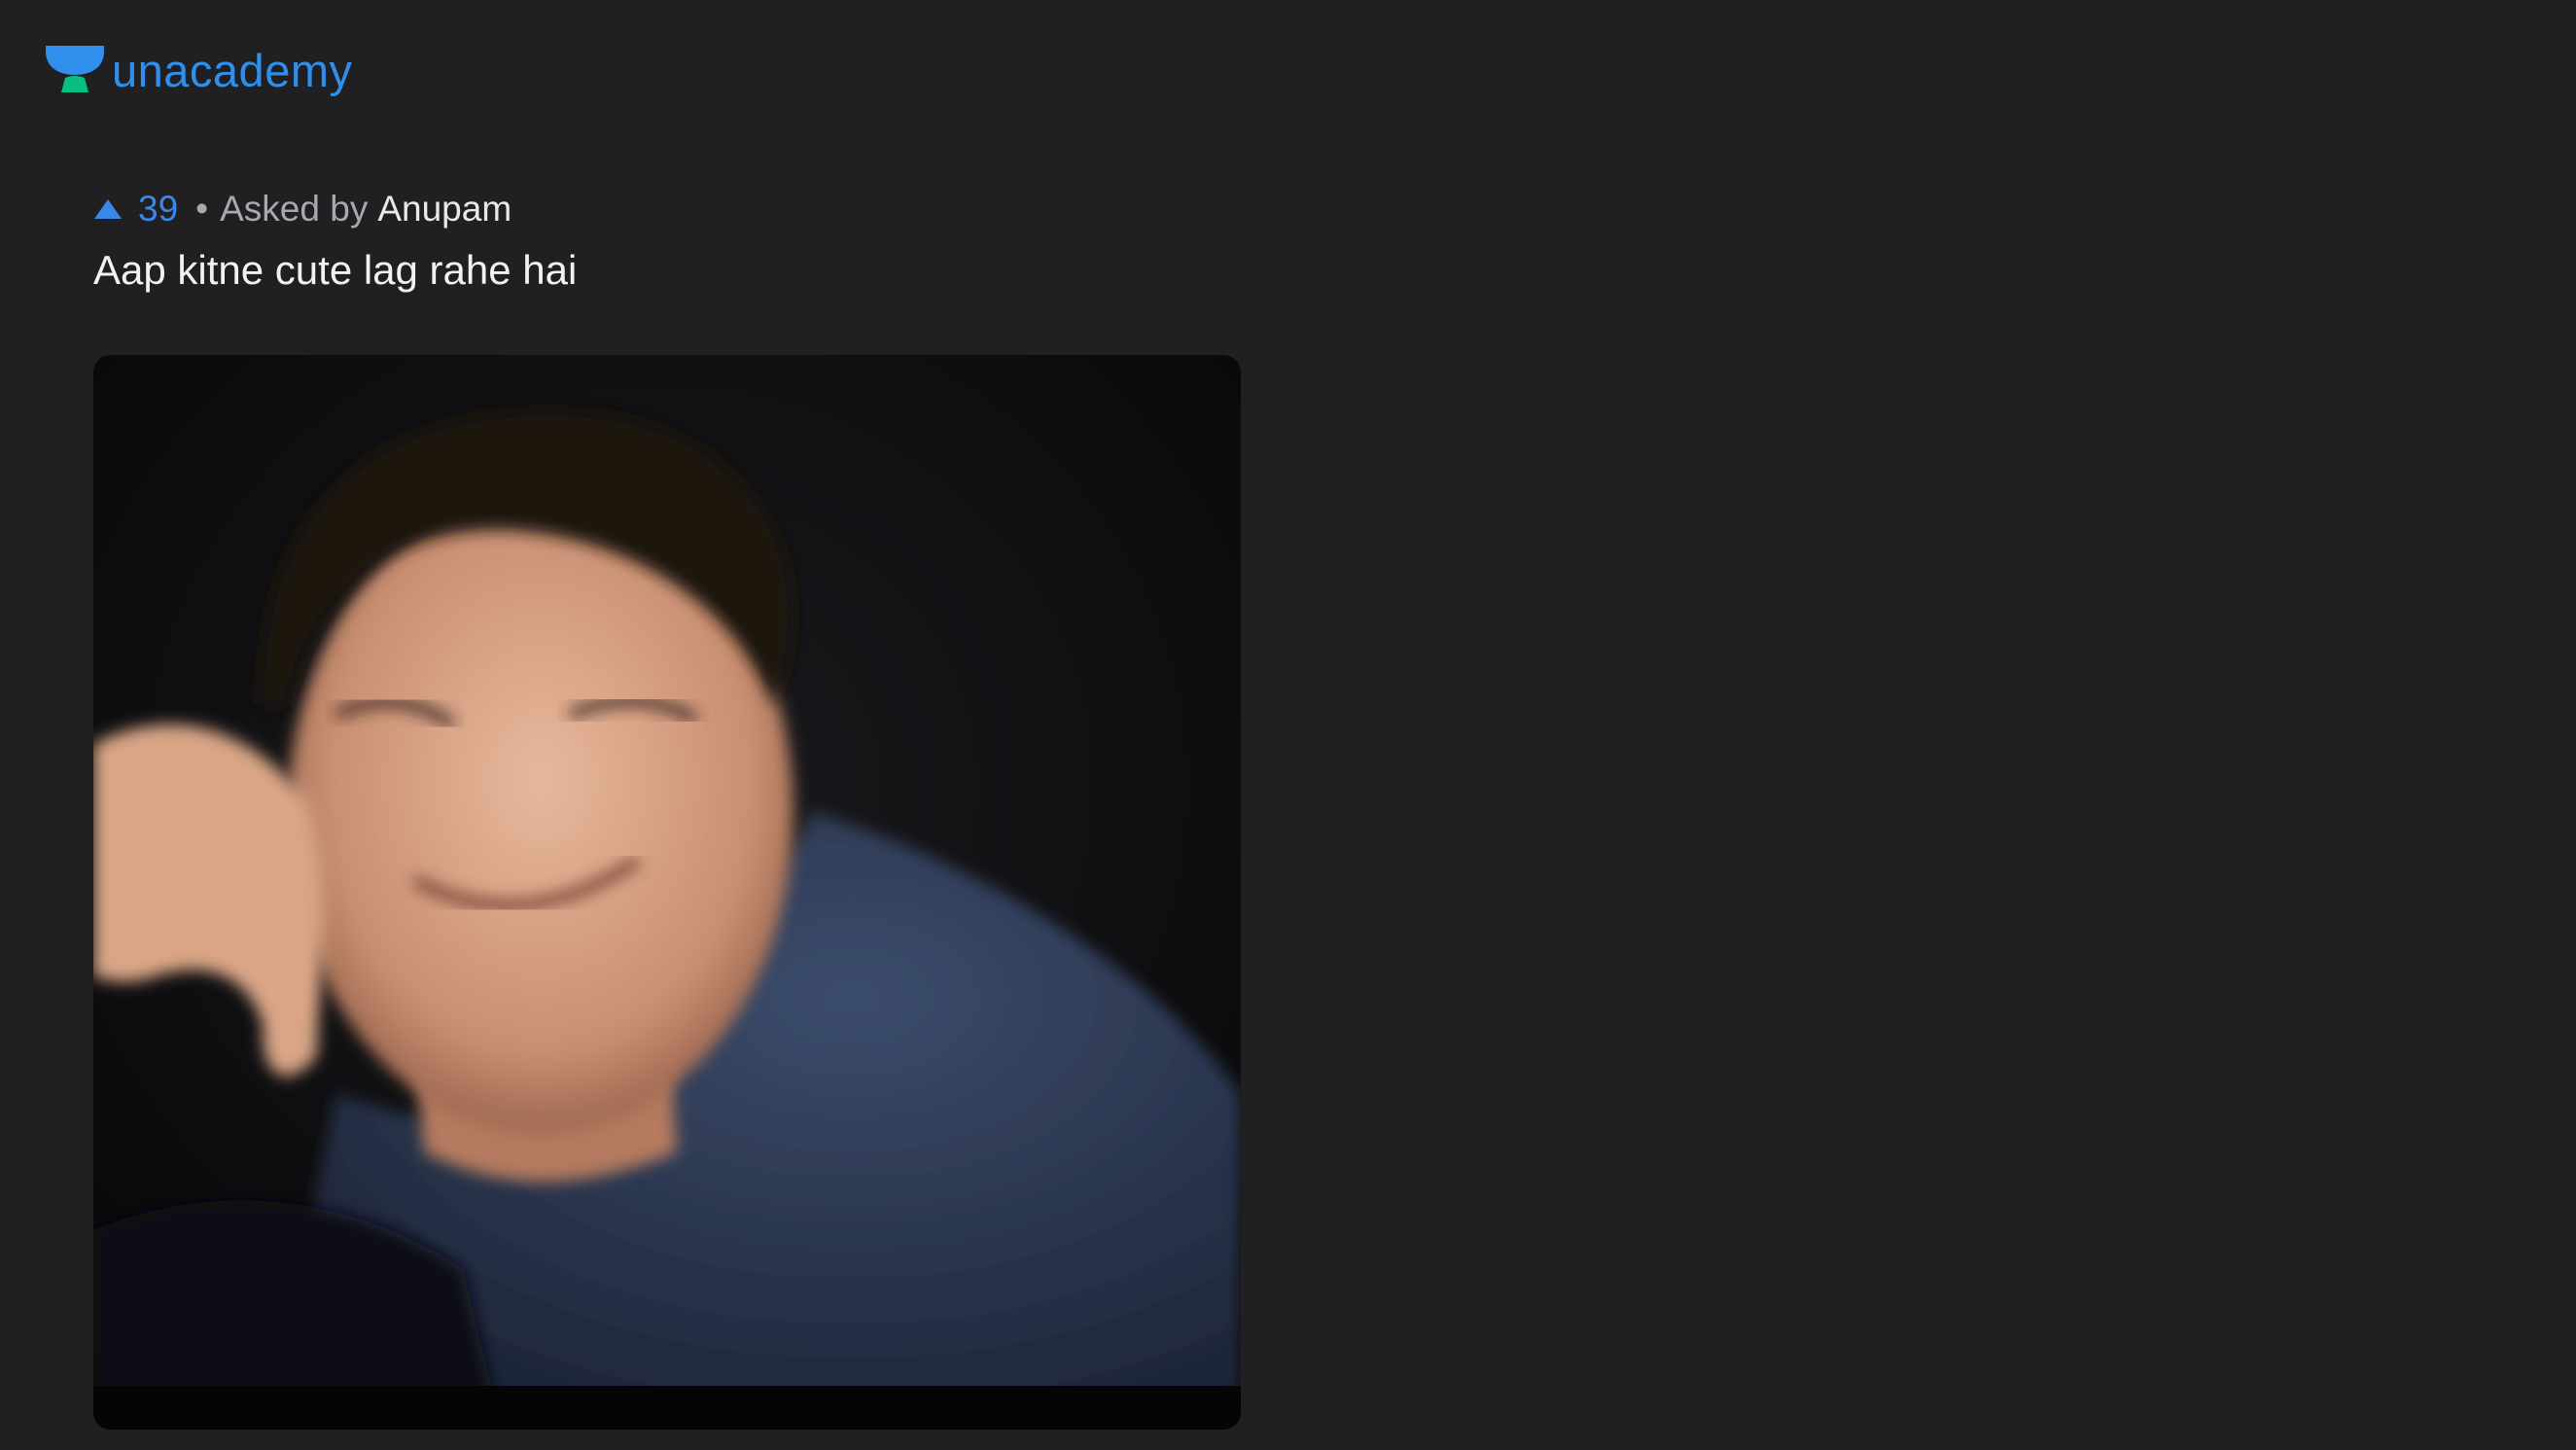 The width and height of the screenshot is (2576, 1450). I want to click on question-author: Anupam, so click(444, 209).